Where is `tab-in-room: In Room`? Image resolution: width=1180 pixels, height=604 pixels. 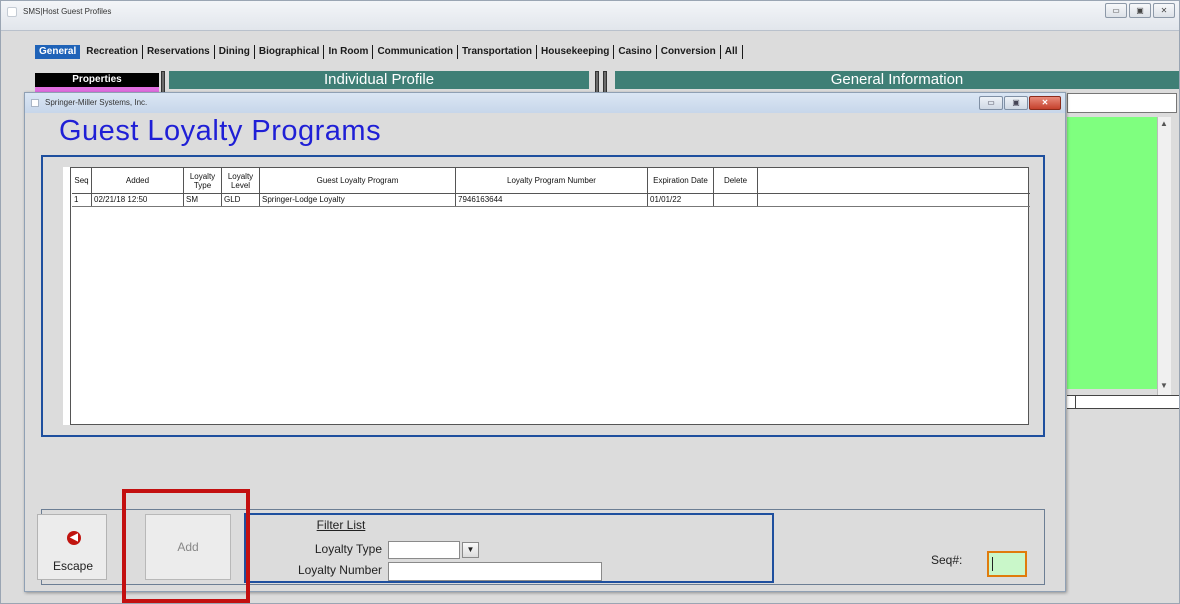
tab-in-room: In Room is located at coordinates (349, 52).